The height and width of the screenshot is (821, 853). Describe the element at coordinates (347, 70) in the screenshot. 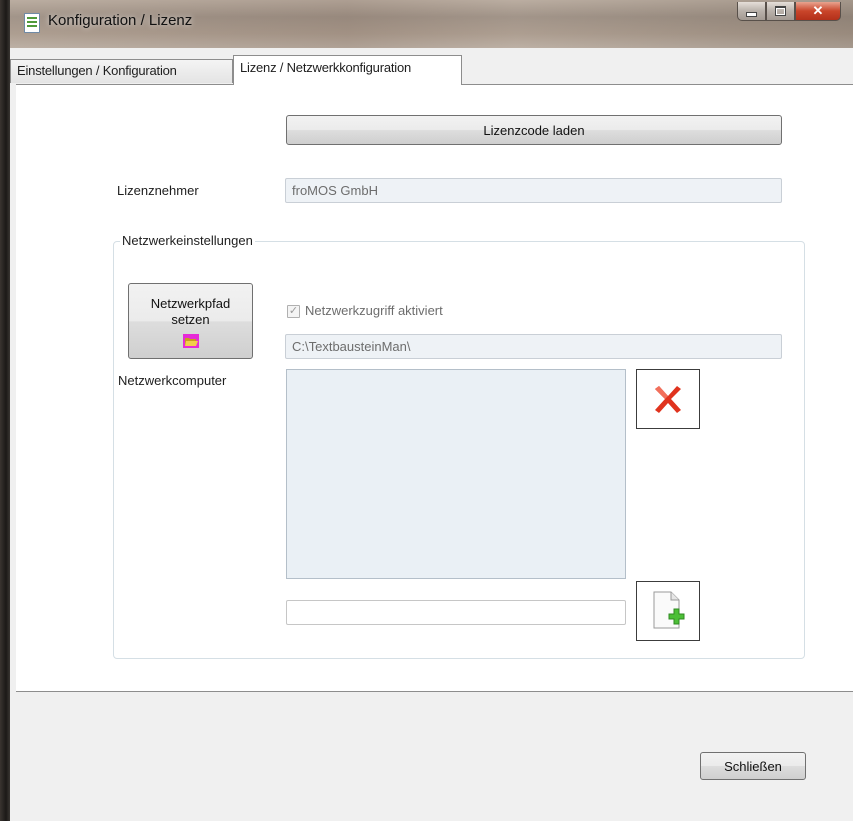

I see `tab-lizenz-netzwerk: Lizenz / Netzwerkkonfiguration` at that location.